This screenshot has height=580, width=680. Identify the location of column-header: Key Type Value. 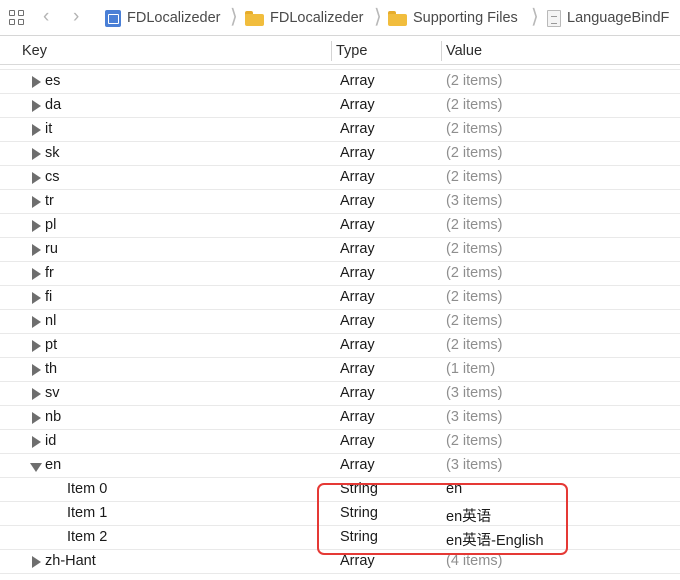
(340, 51).